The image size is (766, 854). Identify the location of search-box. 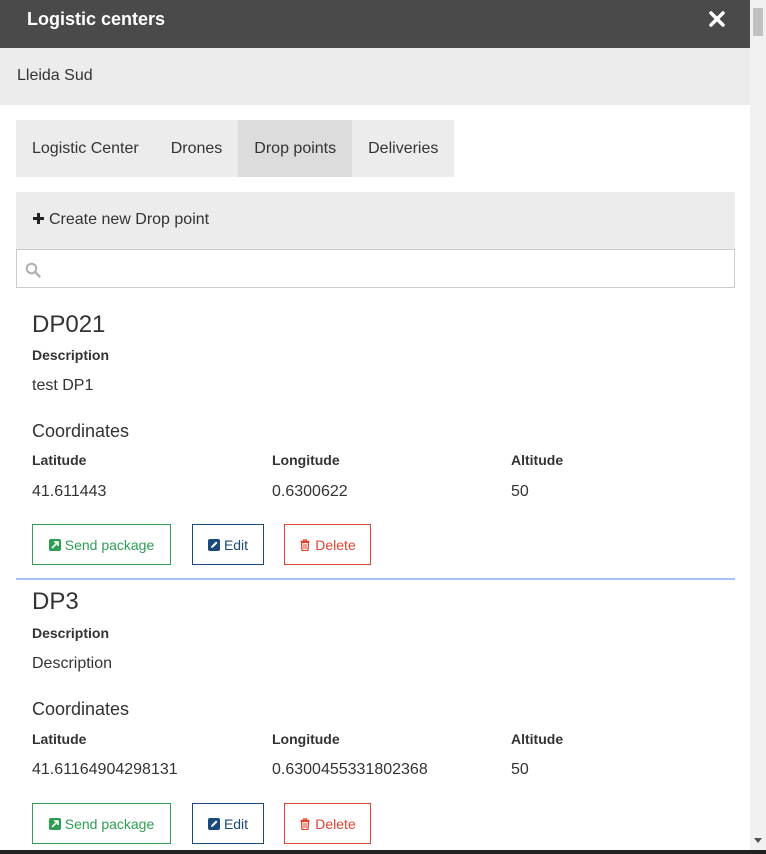
(375, 268).